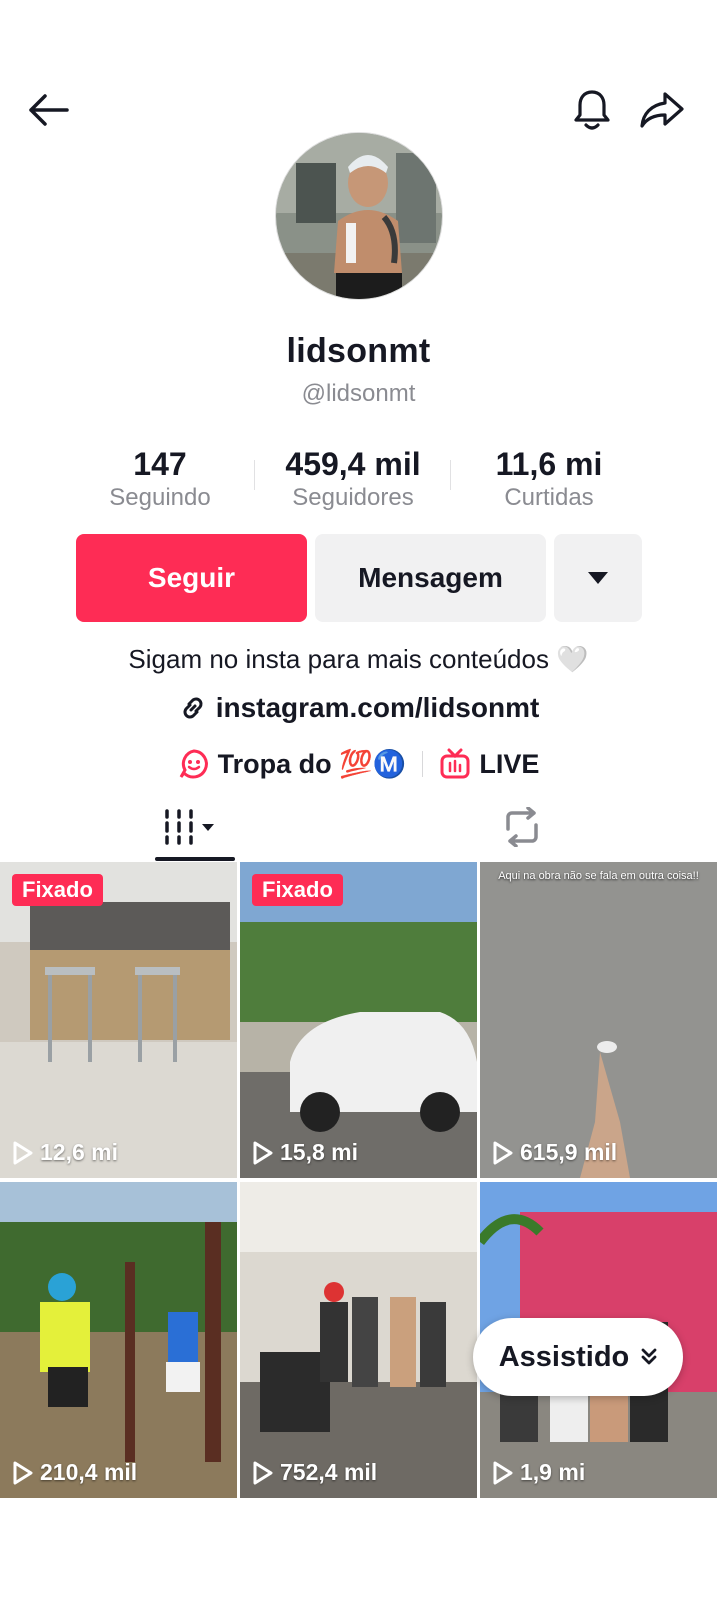  I want to click on followers-label: Seguidores, so click(353, 497).